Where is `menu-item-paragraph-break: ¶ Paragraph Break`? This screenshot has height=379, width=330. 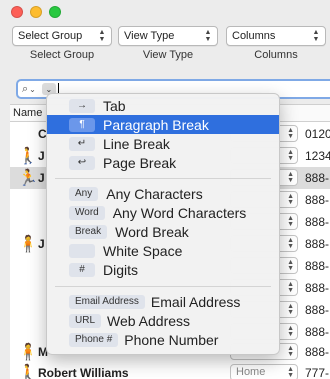
menu-item-paragraph-break: ¶ Paragraph Break is located at coordinates (163, 124).